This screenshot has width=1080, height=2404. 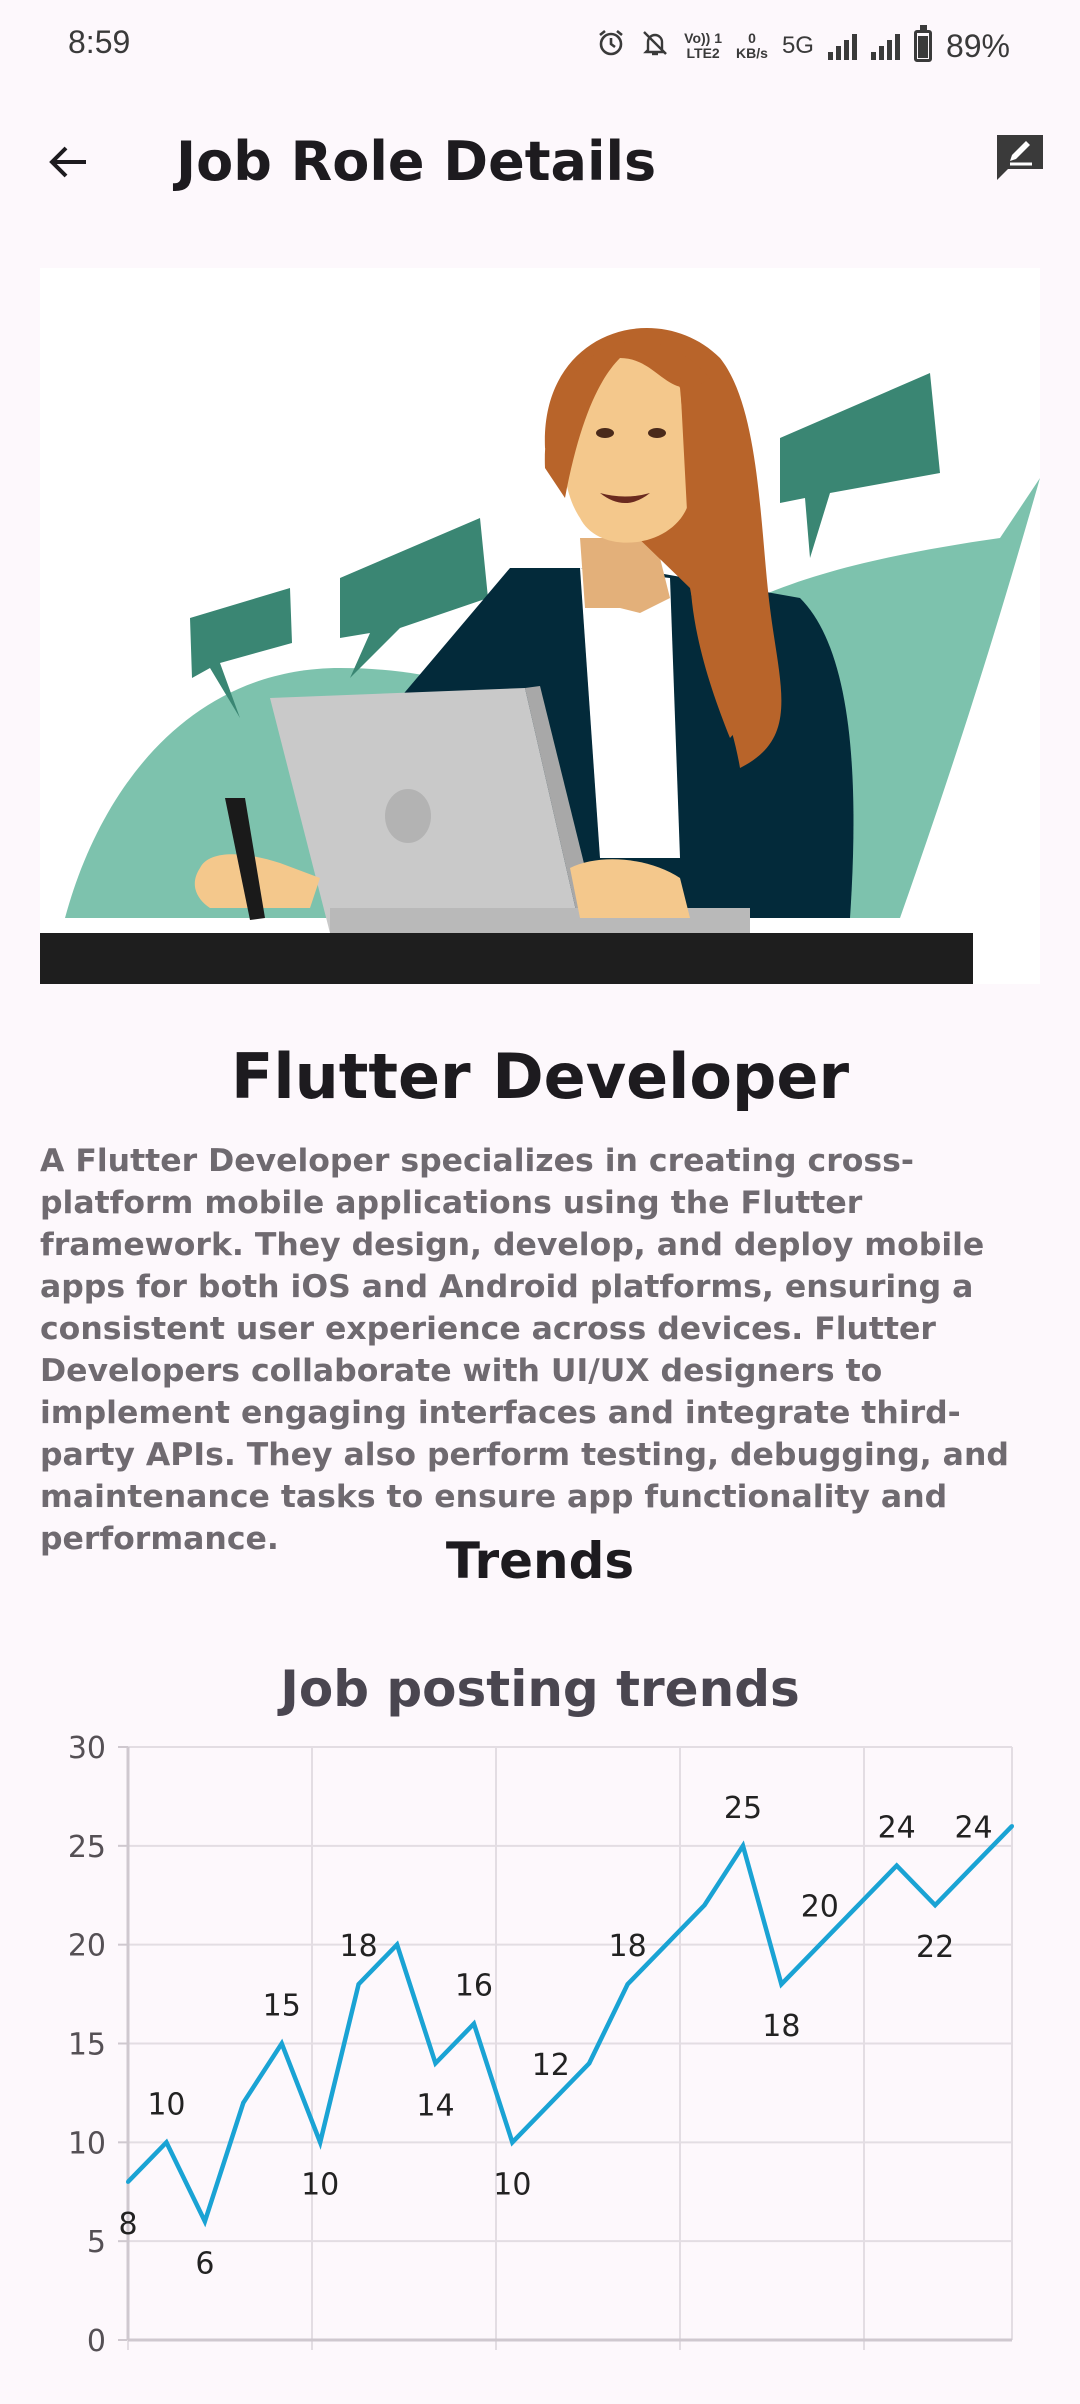 What do you see at coordinates (96, 2341) in the screenshot?
I see `y-tick-label: 0` at bounding box center [96, 2341].